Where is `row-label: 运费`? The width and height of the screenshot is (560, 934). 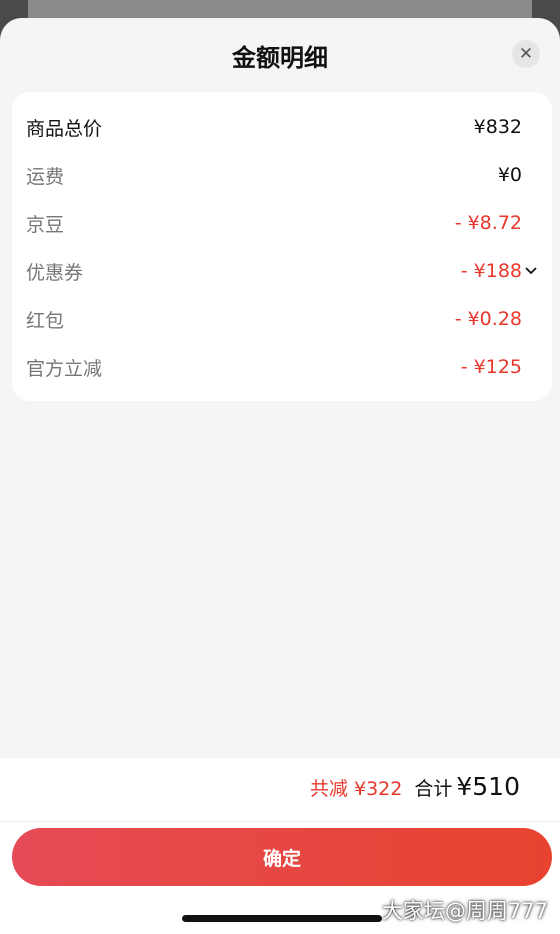 row-label: 运费 is located at coordinates (45, 176).